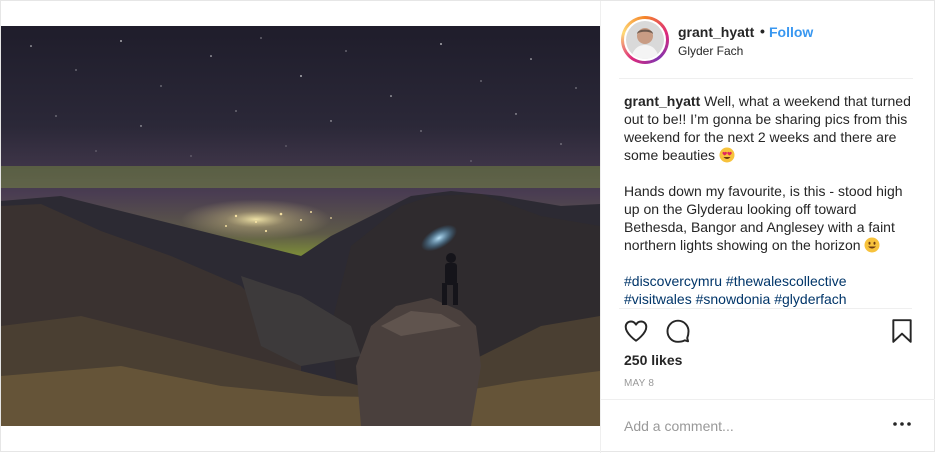  I want to click on save-button, so click(903, 331).